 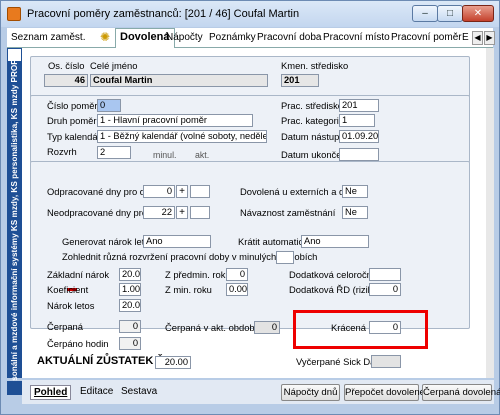 I want to click on druh-field: 1 - Hlavní pracovní poměr, so click(x=175, y=120).